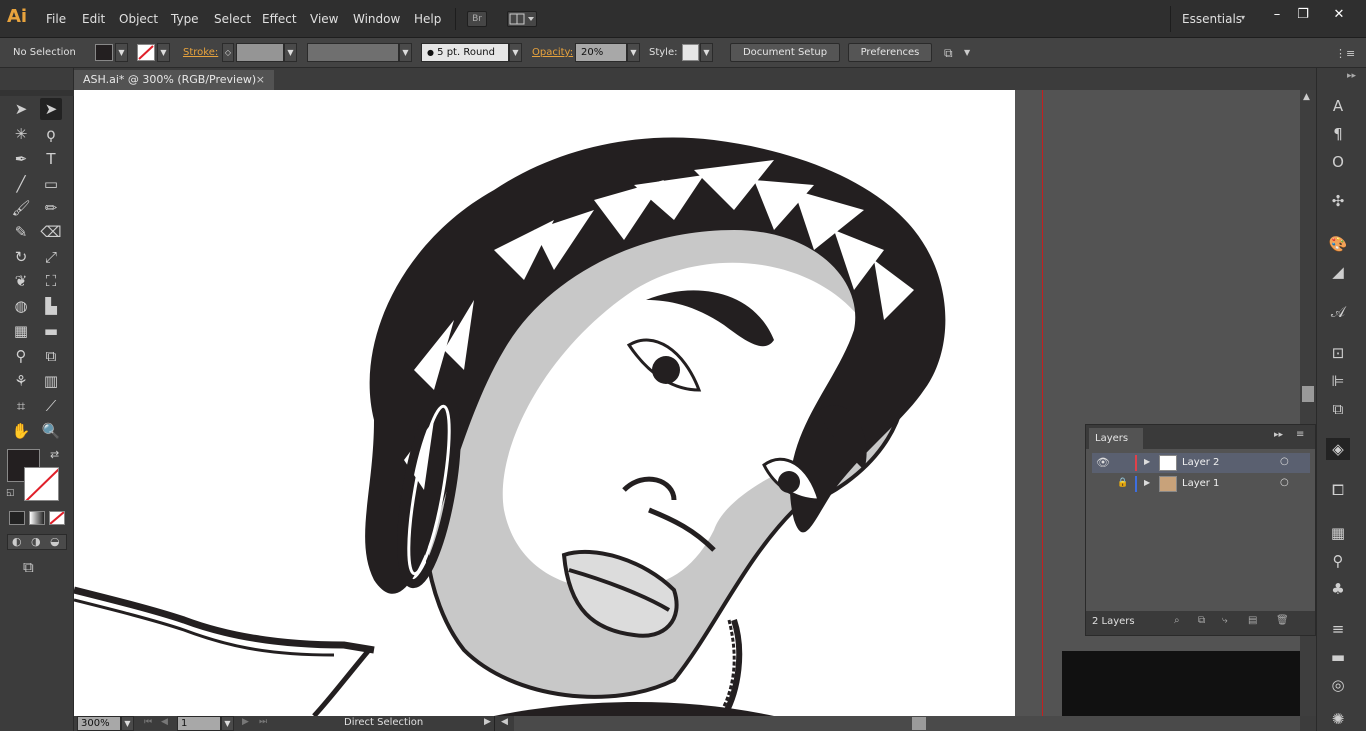  I want to click on gradient-mode-icon, so click(37, 518).